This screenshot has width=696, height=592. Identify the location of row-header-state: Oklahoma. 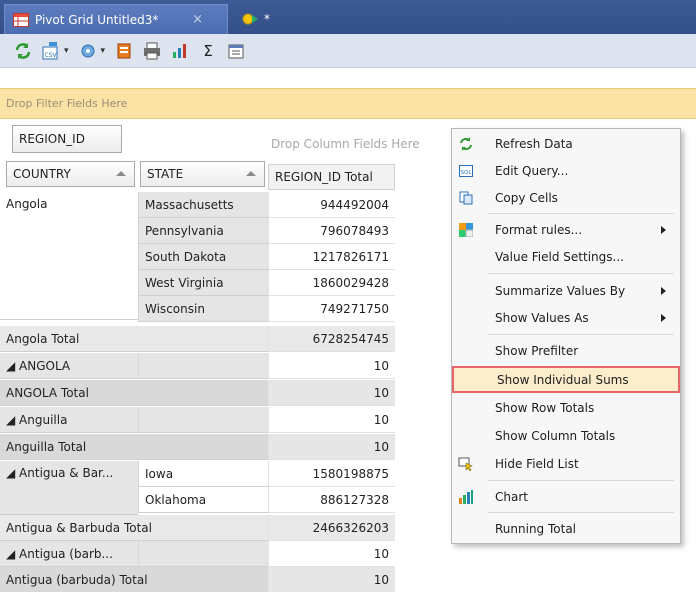
(203, 500).